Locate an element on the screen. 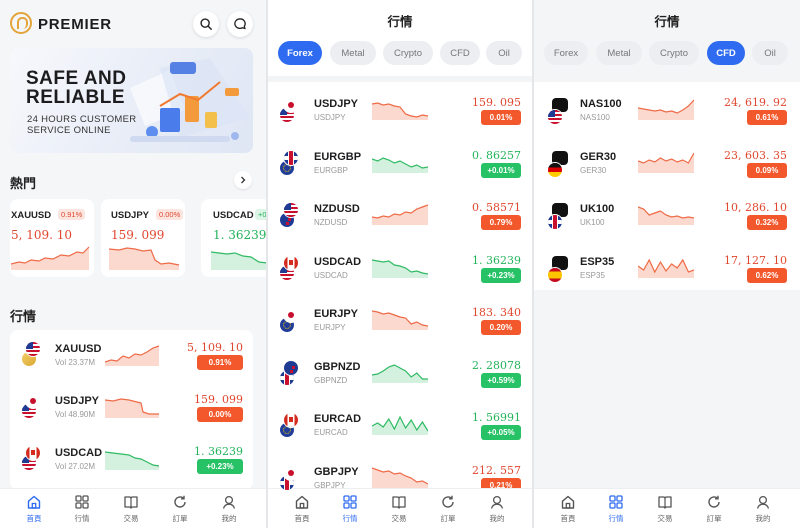  change-badge: 0.79% is located at coordinates (501, 222).